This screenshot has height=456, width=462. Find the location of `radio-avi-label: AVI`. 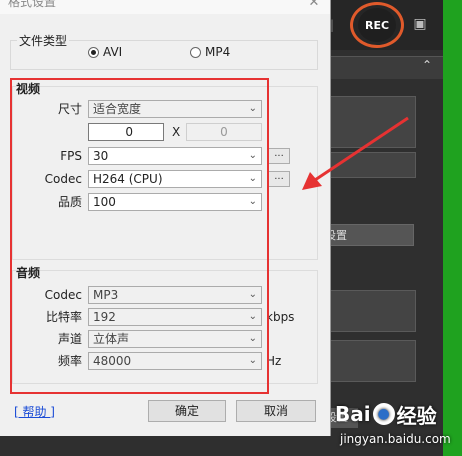

radio-avi-label: AVI is located at coordinates (113, 52).